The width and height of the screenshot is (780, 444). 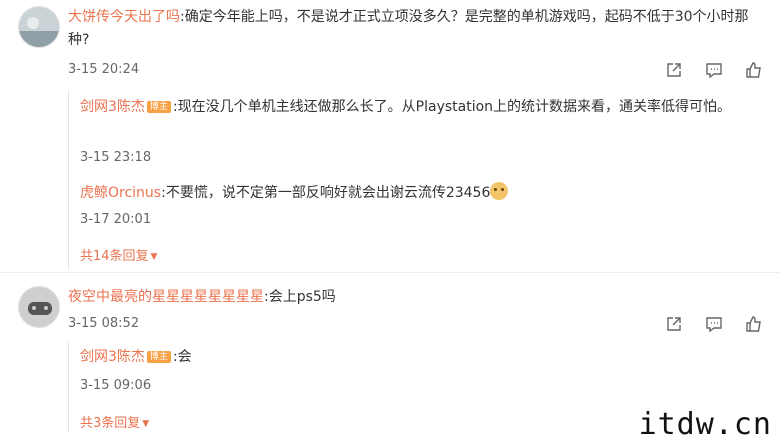 What do you see at coordinates (124, 17) in the screenshot?
I see `comment-username: 大饼传今天出了吗` at bounding box center [124, 17].